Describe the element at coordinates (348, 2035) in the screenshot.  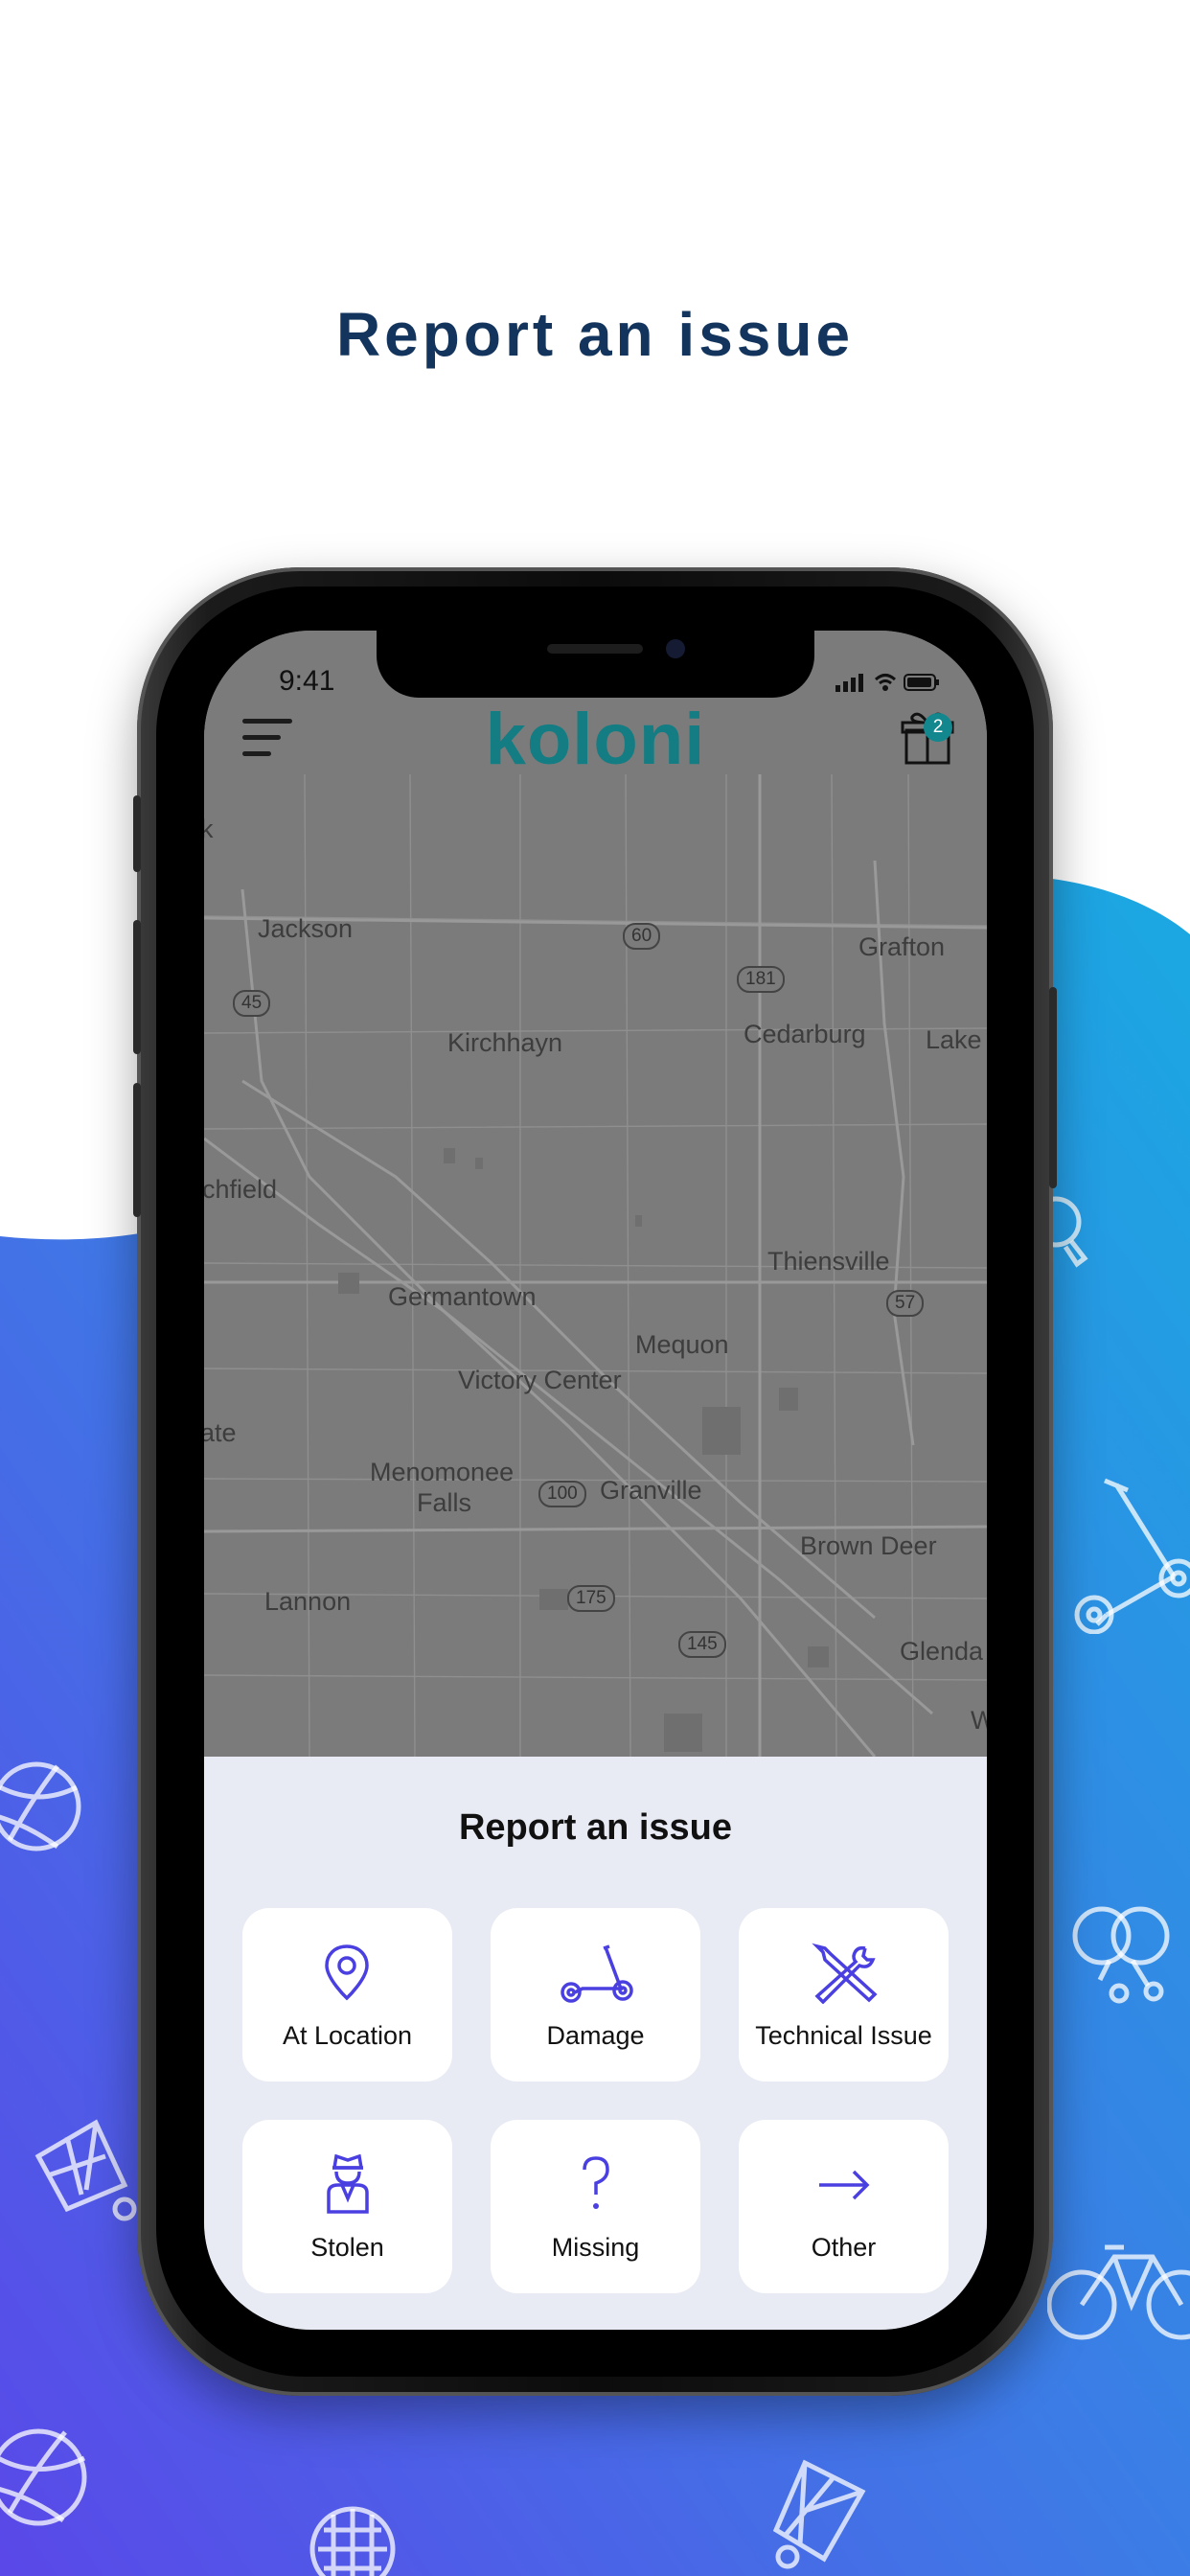
I see `option-label: At Location` at that location.